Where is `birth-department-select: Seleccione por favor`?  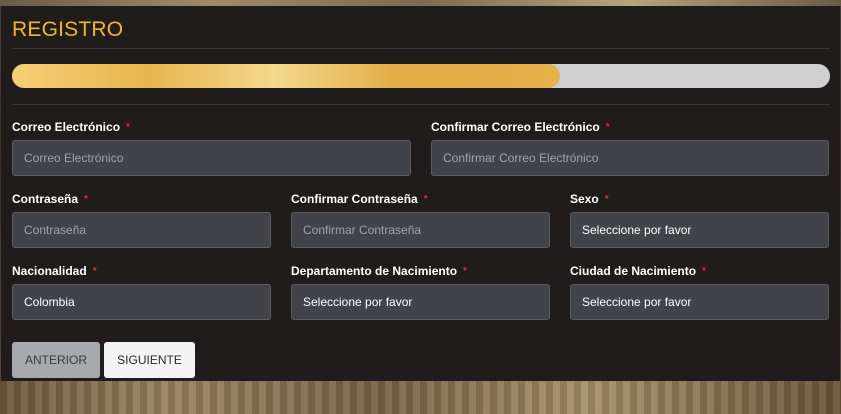
birth-department-select: Seleccione por favor is located at coordinates (420, 302).